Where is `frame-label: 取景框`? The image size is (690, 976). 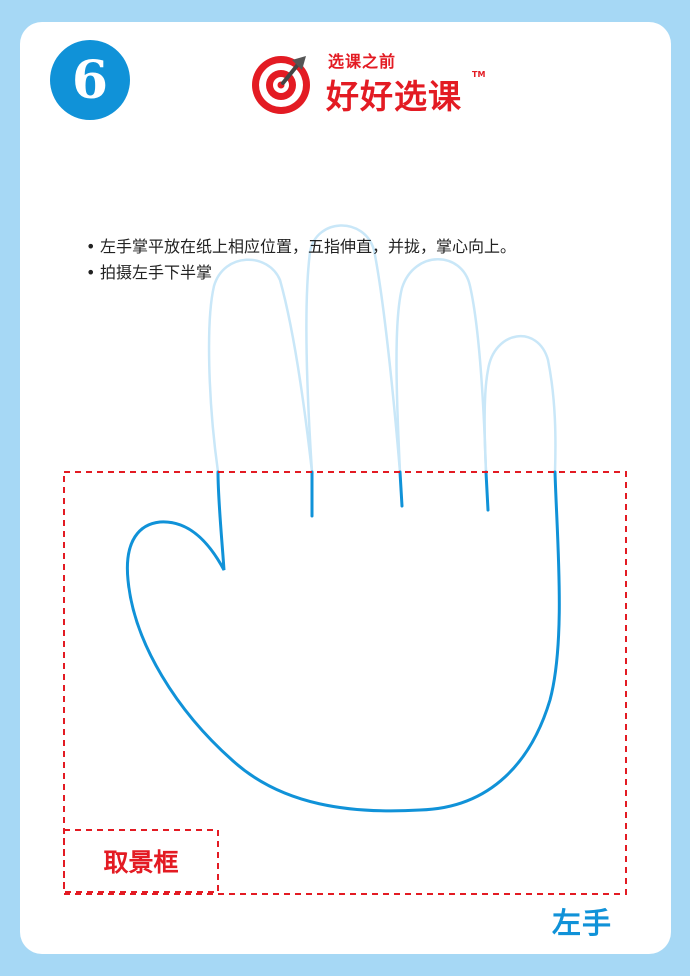 frame-label: 取景框 is located at coordinates (141, 862).